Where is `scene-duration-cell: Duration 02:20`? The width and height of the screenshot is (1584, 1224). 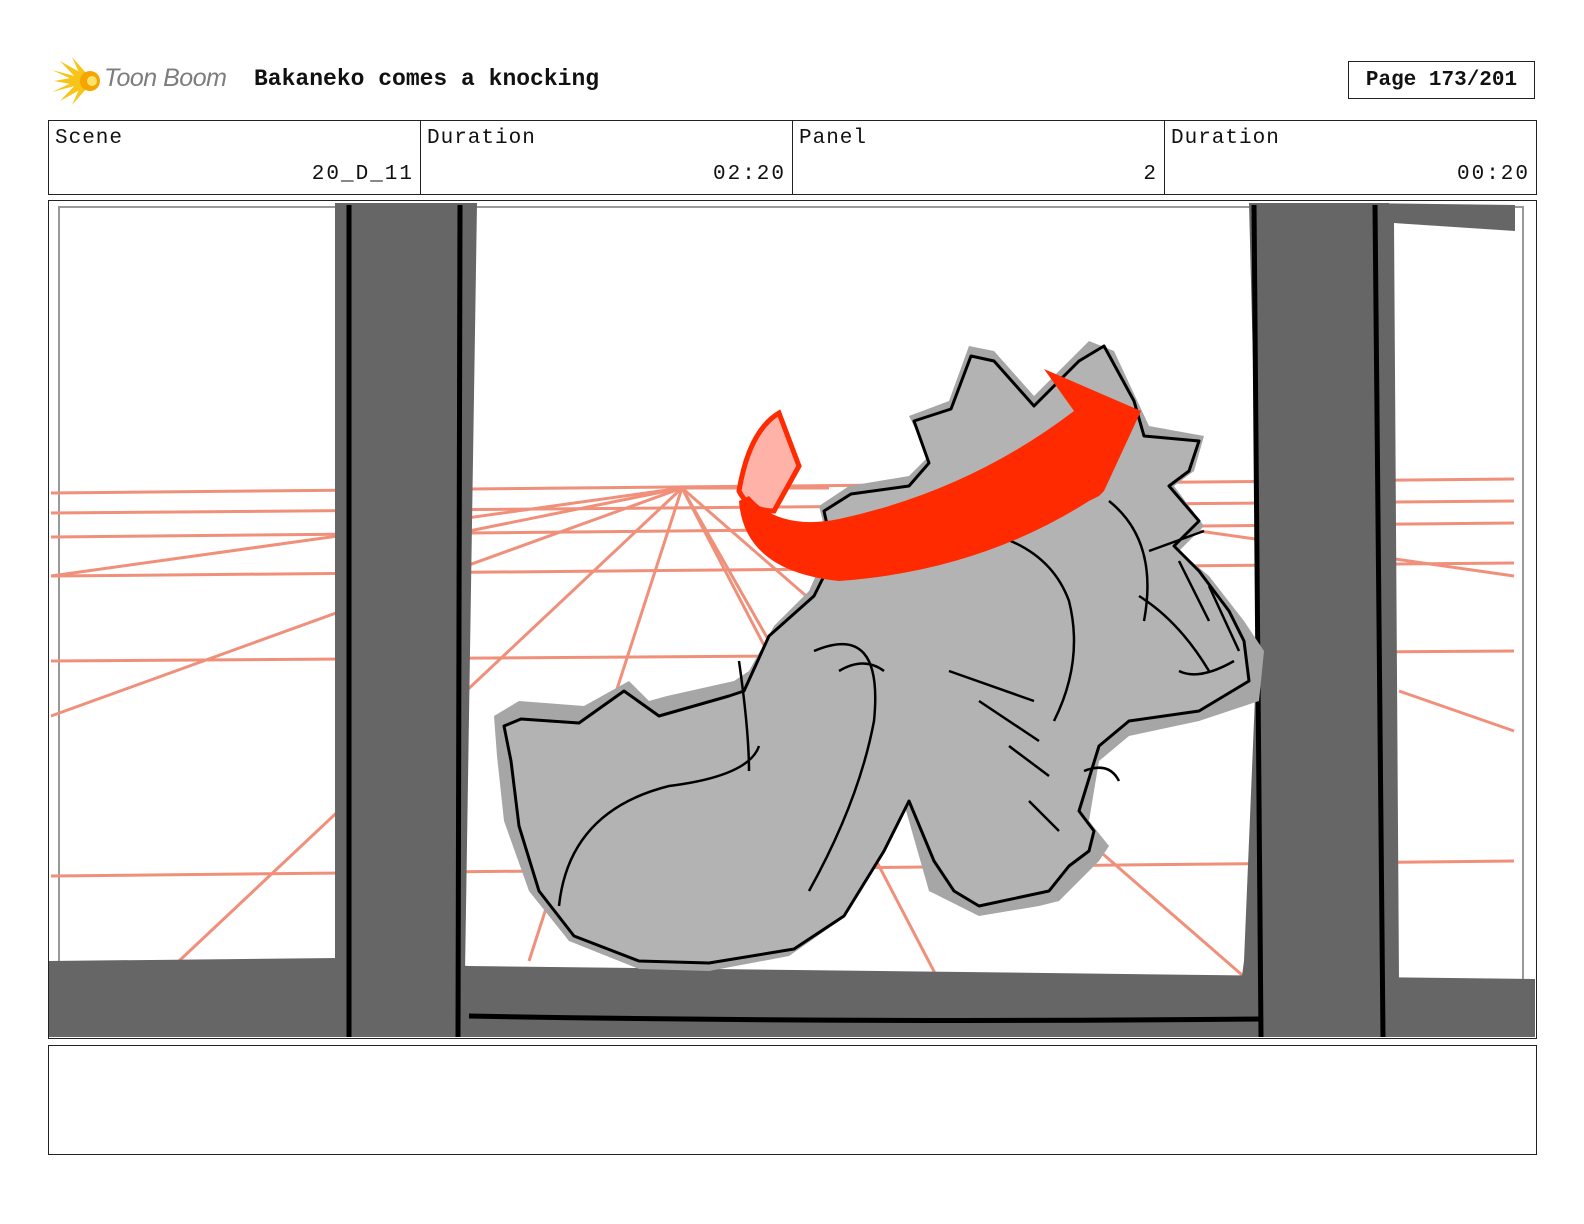 scene-duration-cell: Duration 02:20 is located at coordinates (607, 157).